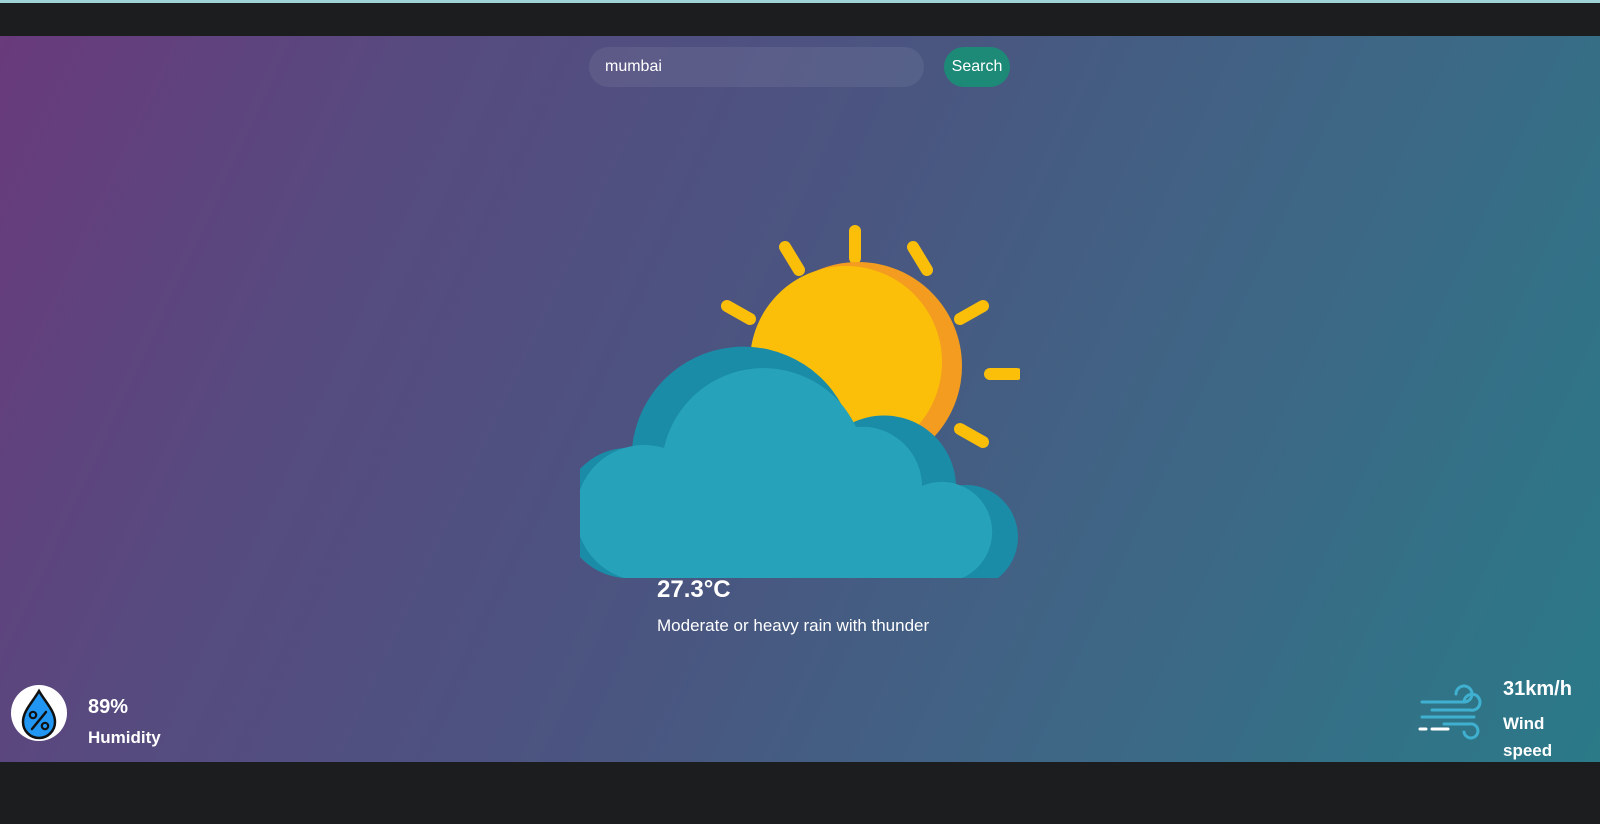 This screenshot has height=824, width=1600. Describe the element at coordinates (39, 713) in the screenshot. I see `humidity-drop-icon` at that location.